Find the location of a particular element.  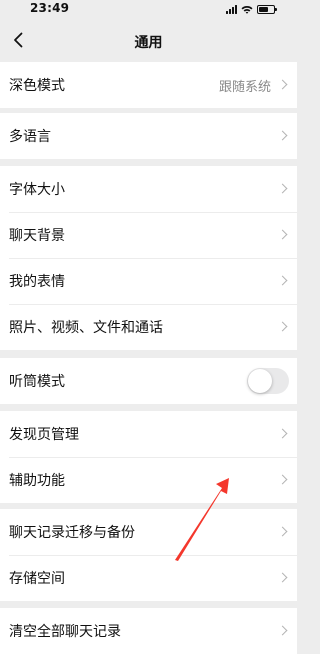

row-label: 我的表情 is located at coordinates (37, 282).